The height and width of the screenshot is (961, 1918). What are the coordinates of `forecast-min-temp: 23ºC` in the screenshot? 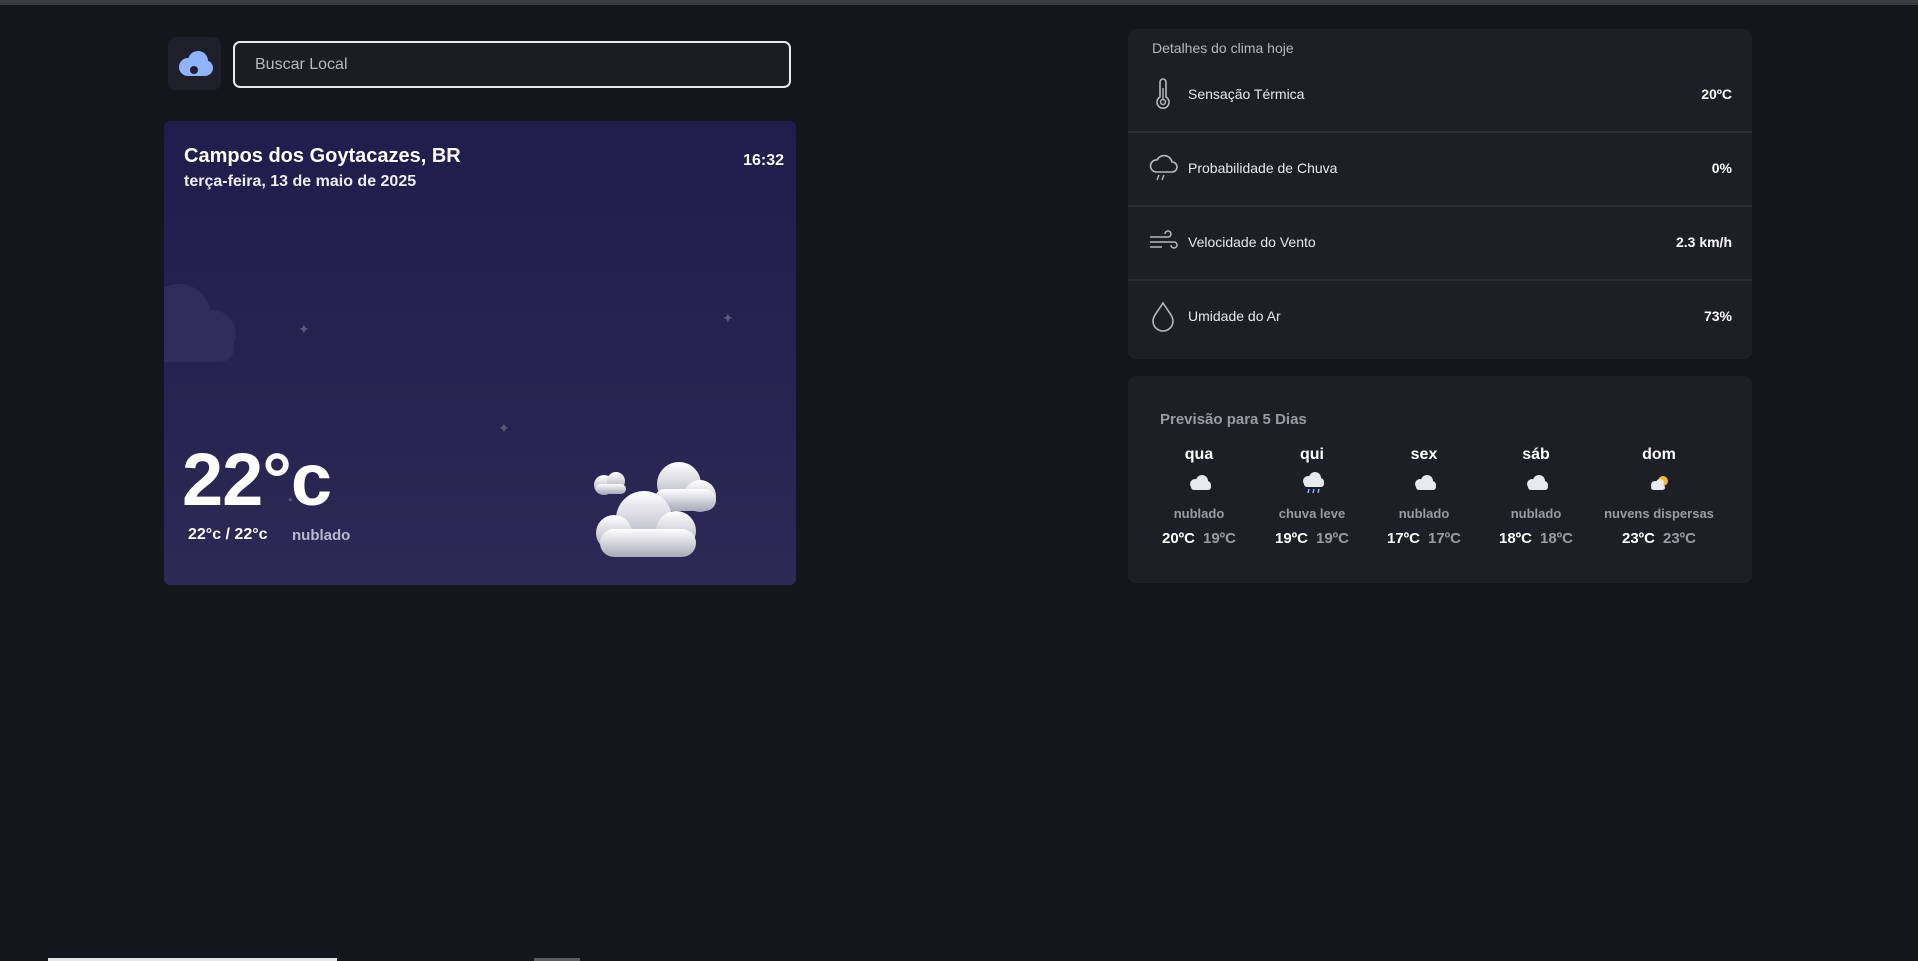 It's located at (1679, 538).